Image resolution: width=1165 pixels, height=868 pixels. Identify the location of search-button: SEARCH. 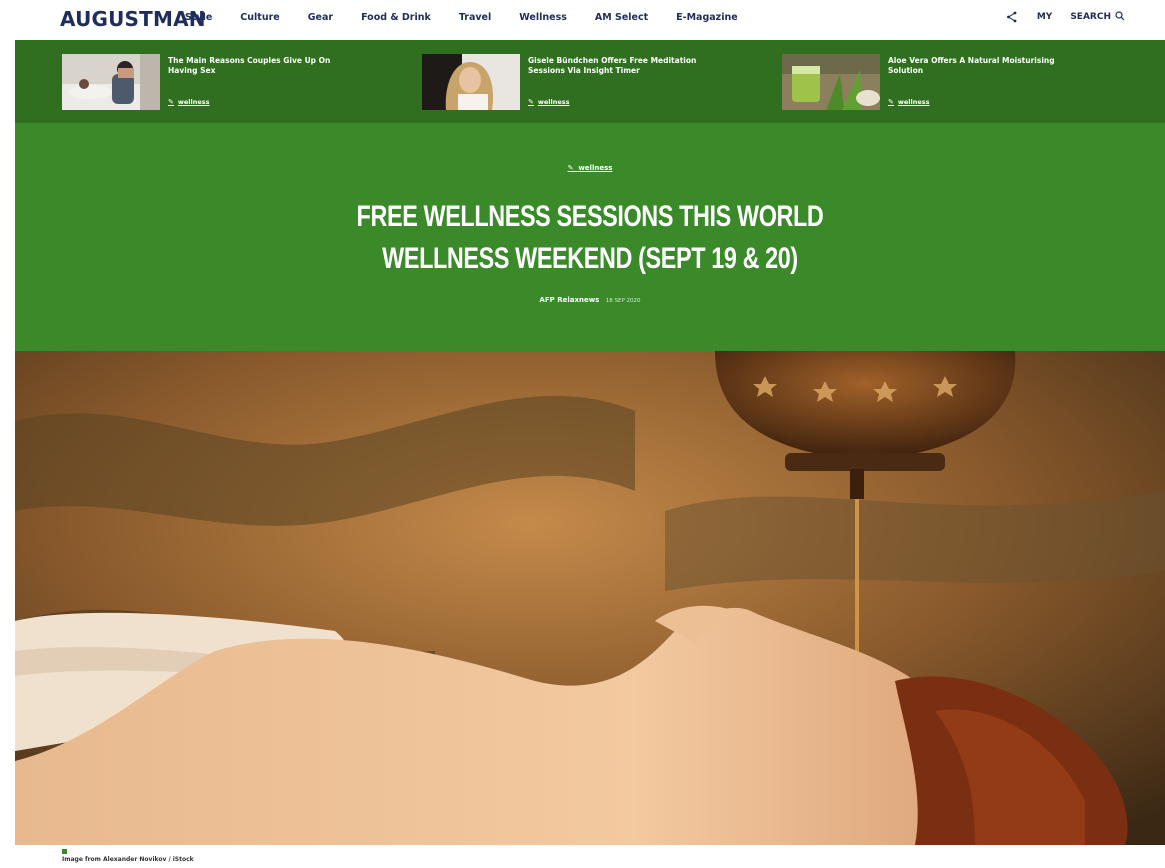
(1097, 17).